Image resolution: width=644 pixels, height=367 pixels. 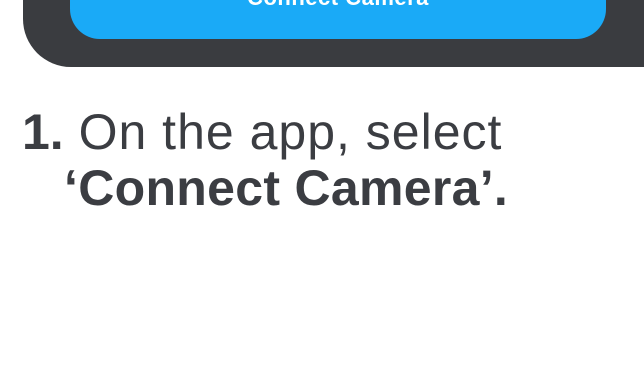 I want to click on connect-camera-button-label: Connect Camera, so click(x=338, y=4).